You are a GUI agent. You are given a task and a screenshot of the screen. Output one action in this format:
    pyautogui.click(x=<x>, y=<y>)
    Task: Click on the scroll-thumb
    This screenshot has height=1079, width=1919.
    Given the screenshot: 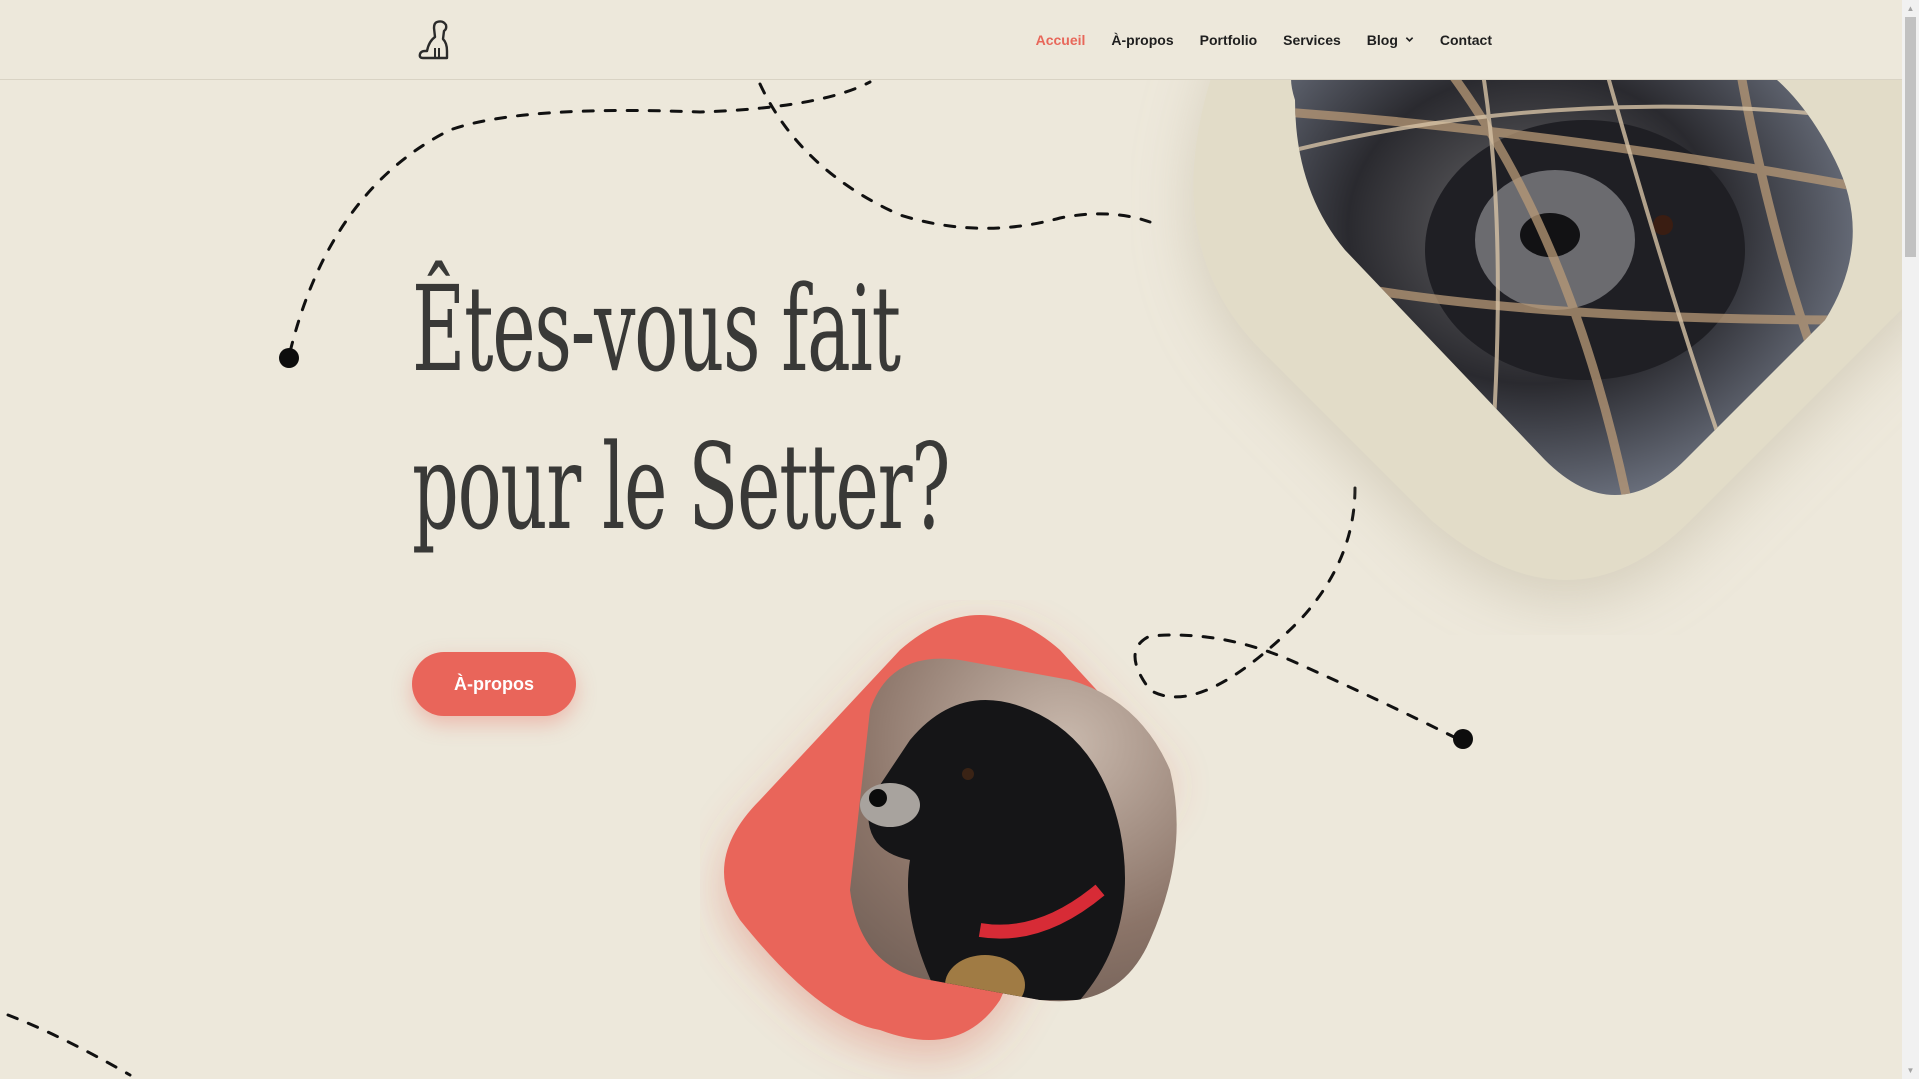 What is the action you would take?
    pyautogui.click(x=1910, y=137)
    